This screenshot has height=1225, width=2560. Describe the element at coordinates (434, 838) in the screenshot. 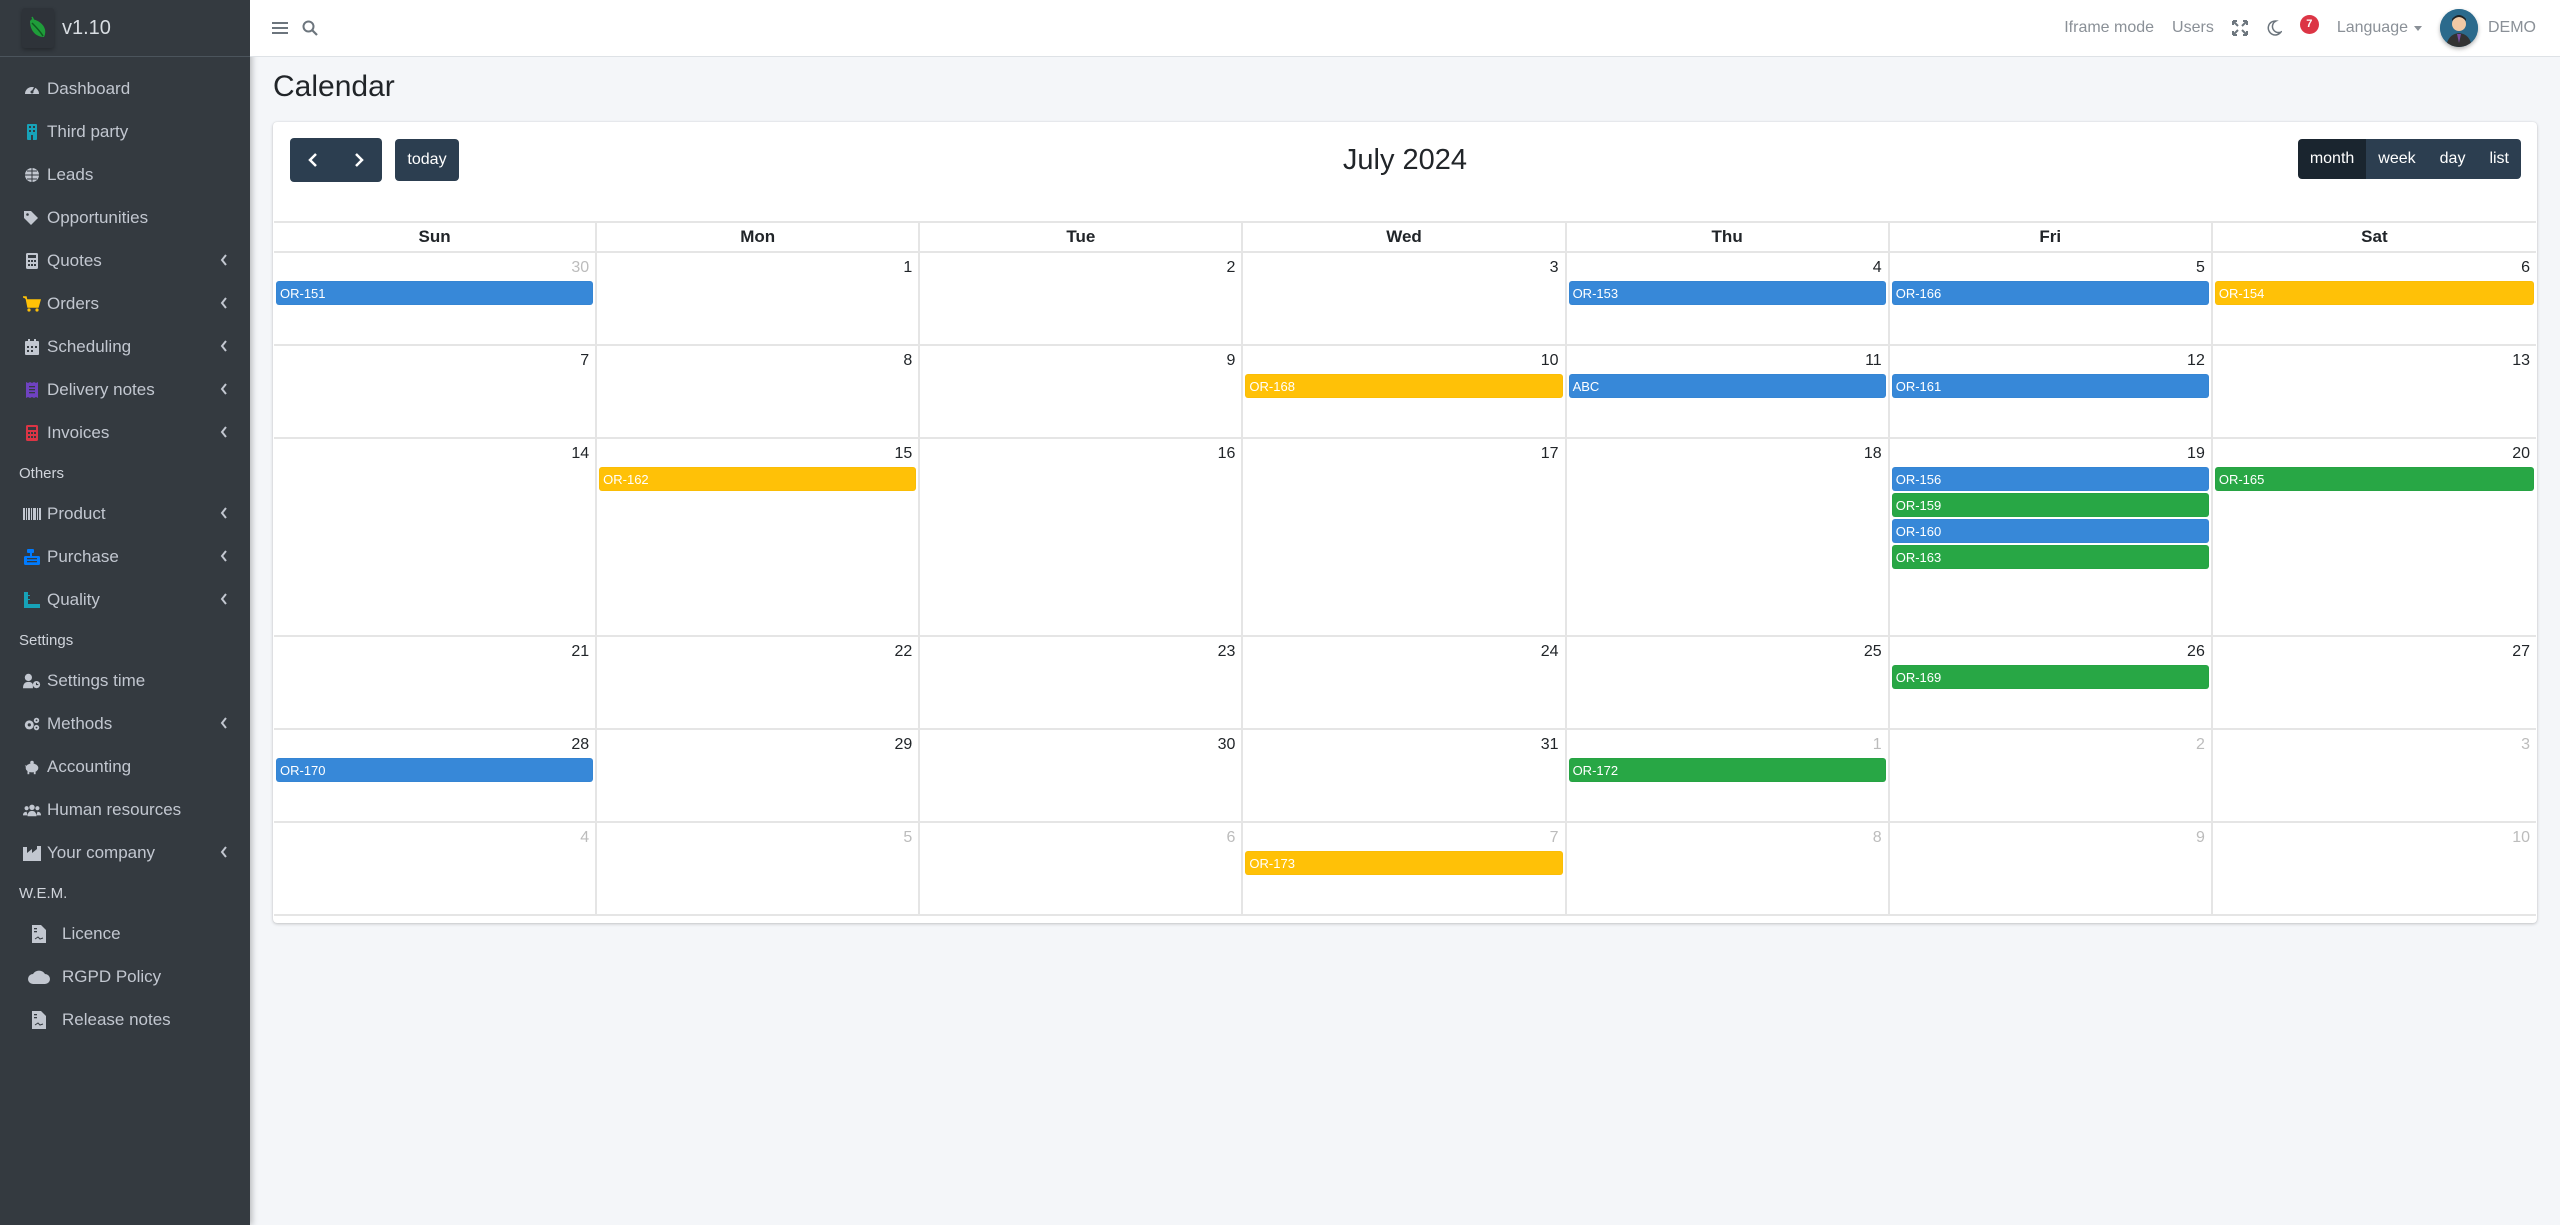

I see `day-number: 4` at that location.